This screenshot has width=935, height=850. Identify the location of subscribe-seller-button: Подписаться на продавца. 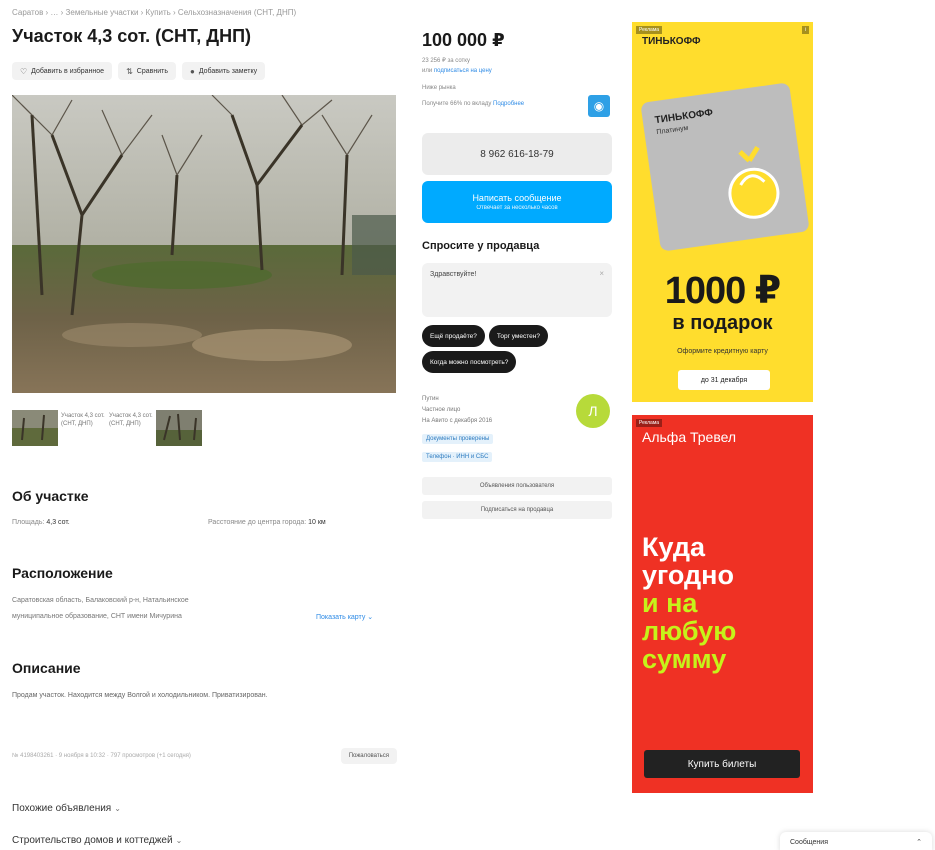
(517, 510).